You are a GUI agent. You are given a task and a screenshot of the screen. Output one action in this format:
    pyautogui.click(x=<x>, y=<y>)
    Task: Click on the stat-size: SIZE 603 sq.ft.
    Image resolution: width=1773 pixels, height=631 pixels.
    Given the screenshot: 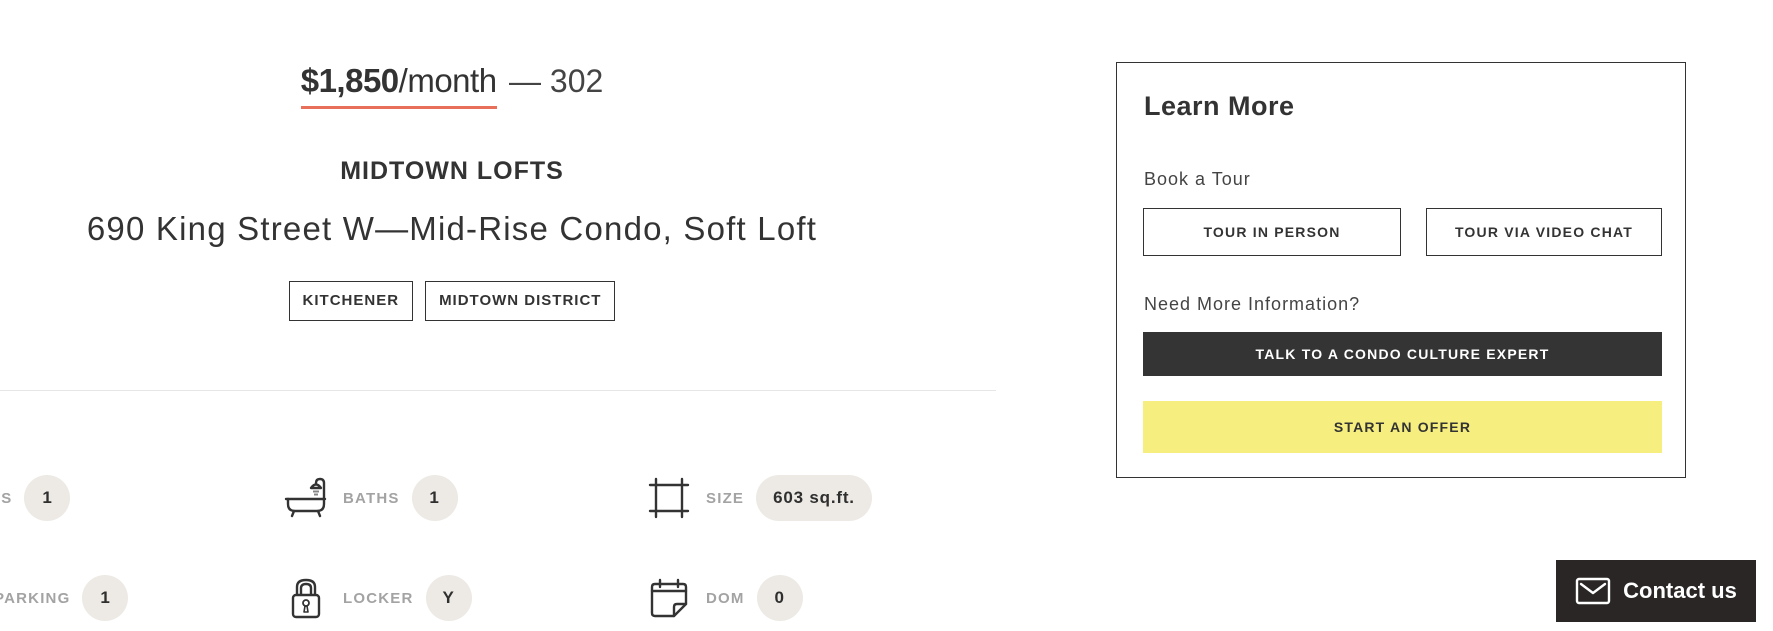 What is the action you would take?
    pyautogui.click(x=759, y=498)
    